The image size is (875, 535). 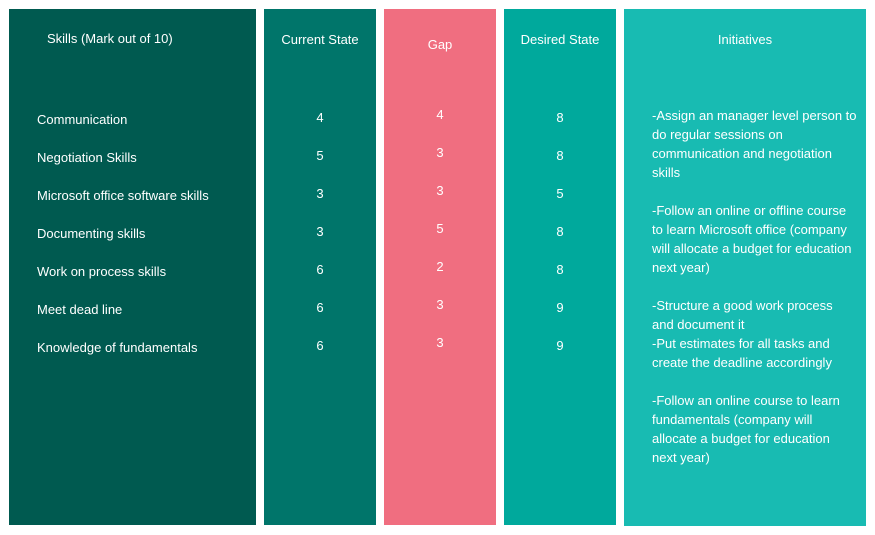 What do you see at coordinates (440, 114) in the screenshot?
I see `gap-value: 4` at bounding box center [440, 114].